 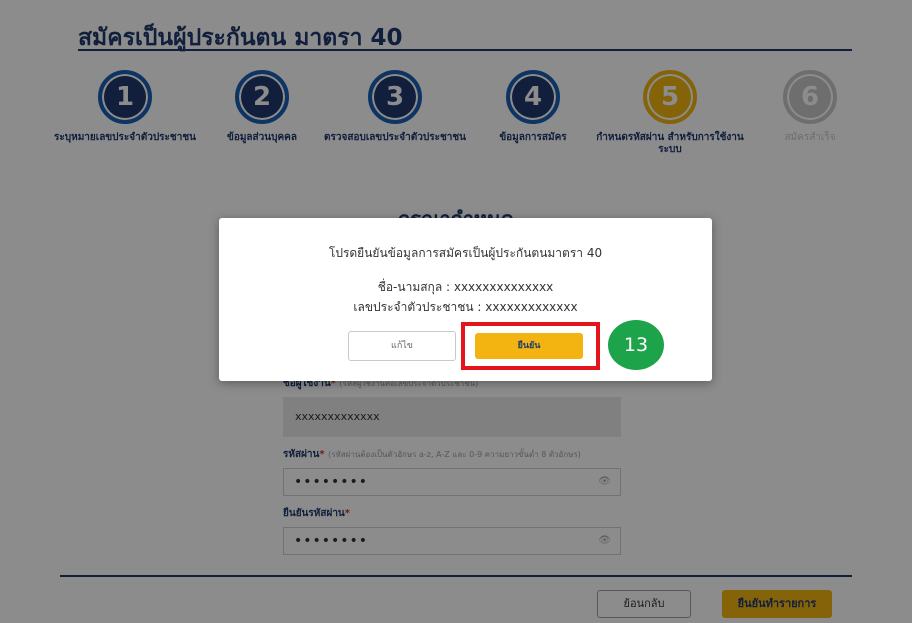 I want to click on highlight-box, so click(x=530, y=346).